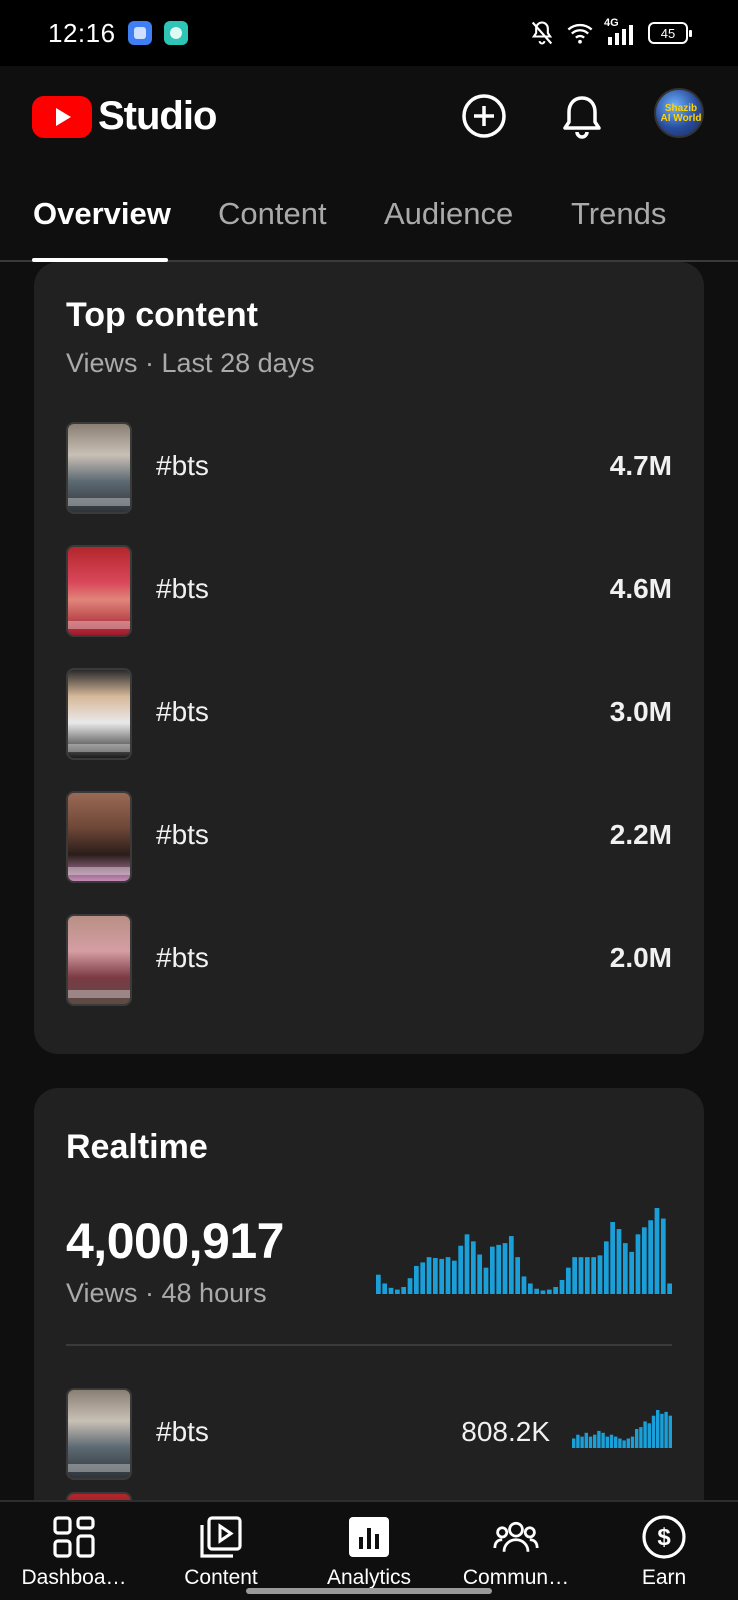  I want to click on avatar: Shazib AI World, so click(679, 113).